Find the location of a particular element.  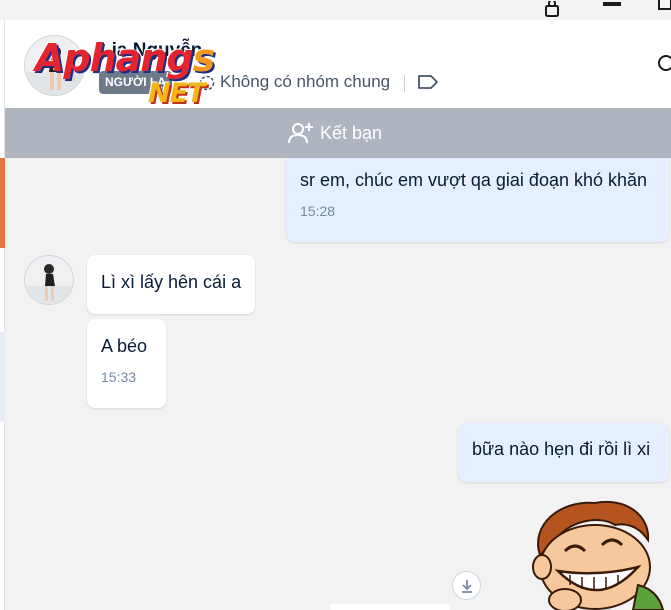

new-message-hint is located at coordinates (390, 607).